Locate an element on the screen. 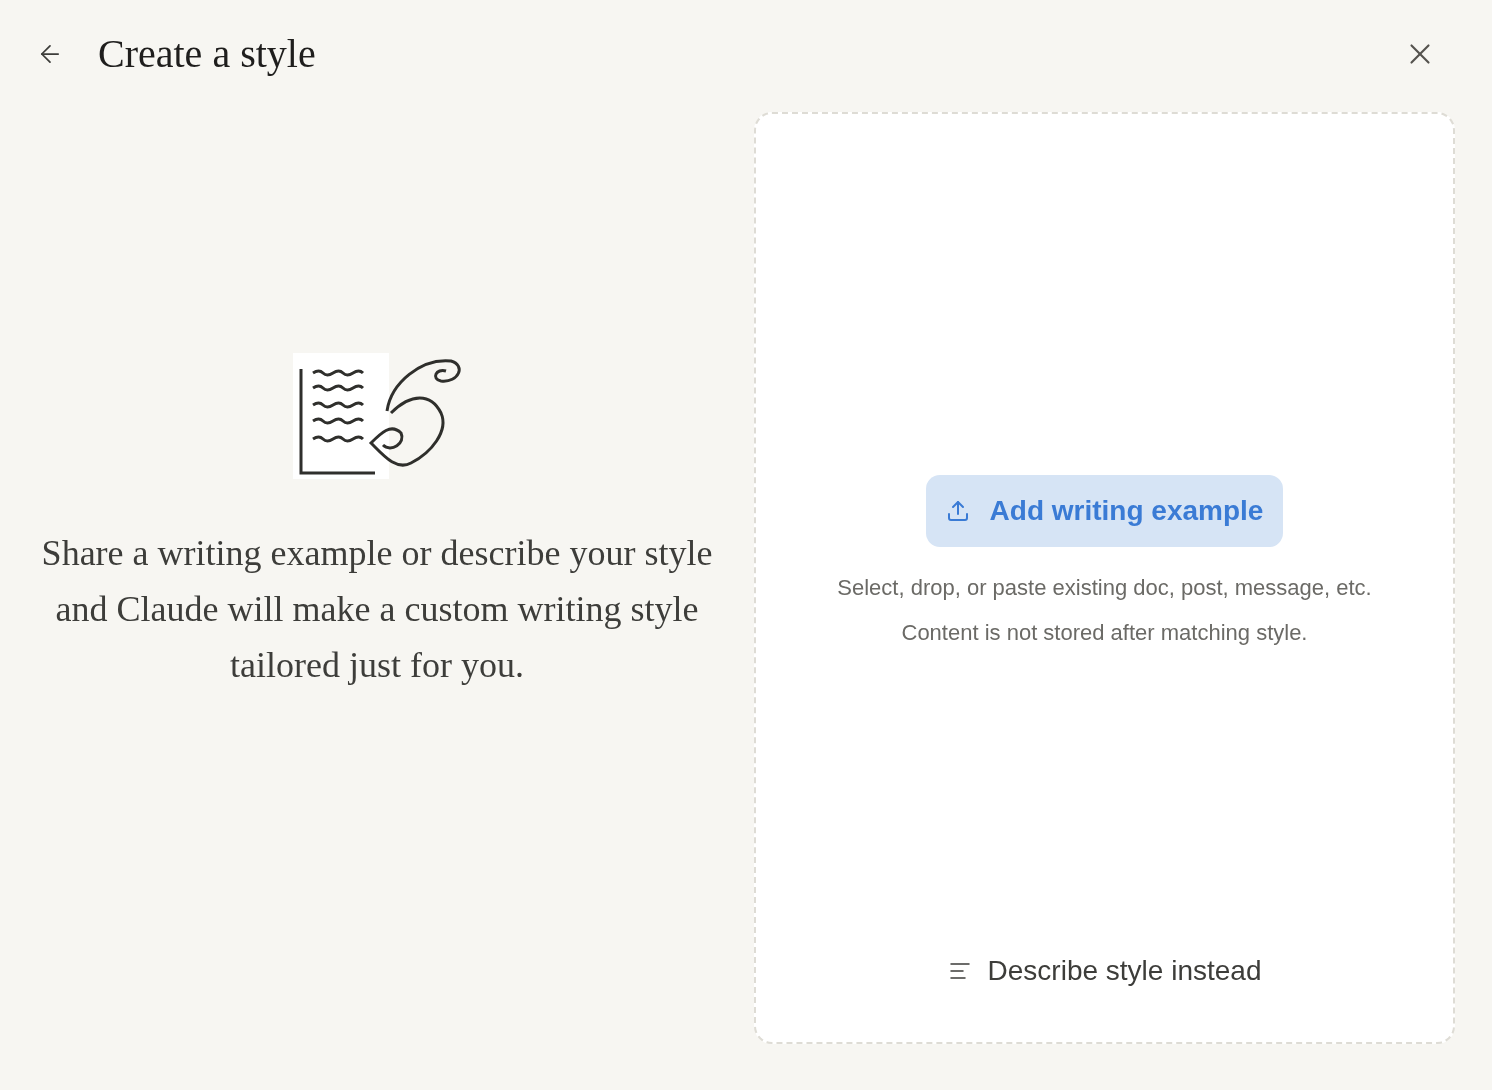 This screenshot has width=1492, height=1090. dialog-title: Create a style is located at coordinates (207, 54).